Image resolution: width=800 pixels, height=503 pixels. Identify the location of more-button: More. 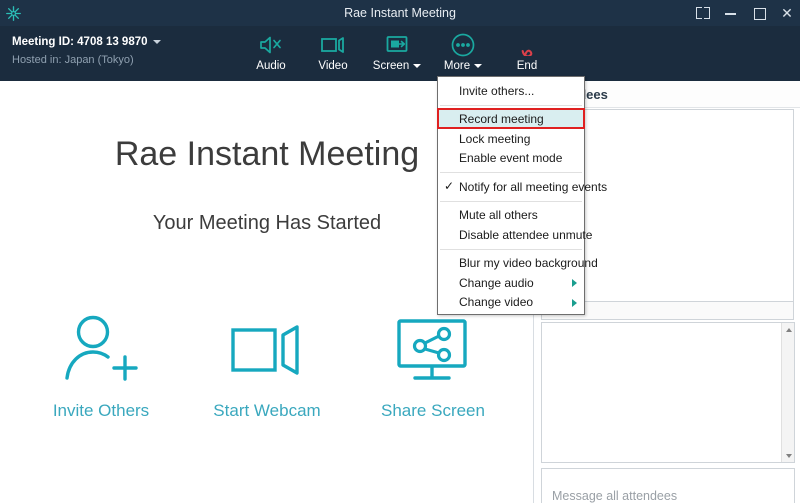
(463, 49).